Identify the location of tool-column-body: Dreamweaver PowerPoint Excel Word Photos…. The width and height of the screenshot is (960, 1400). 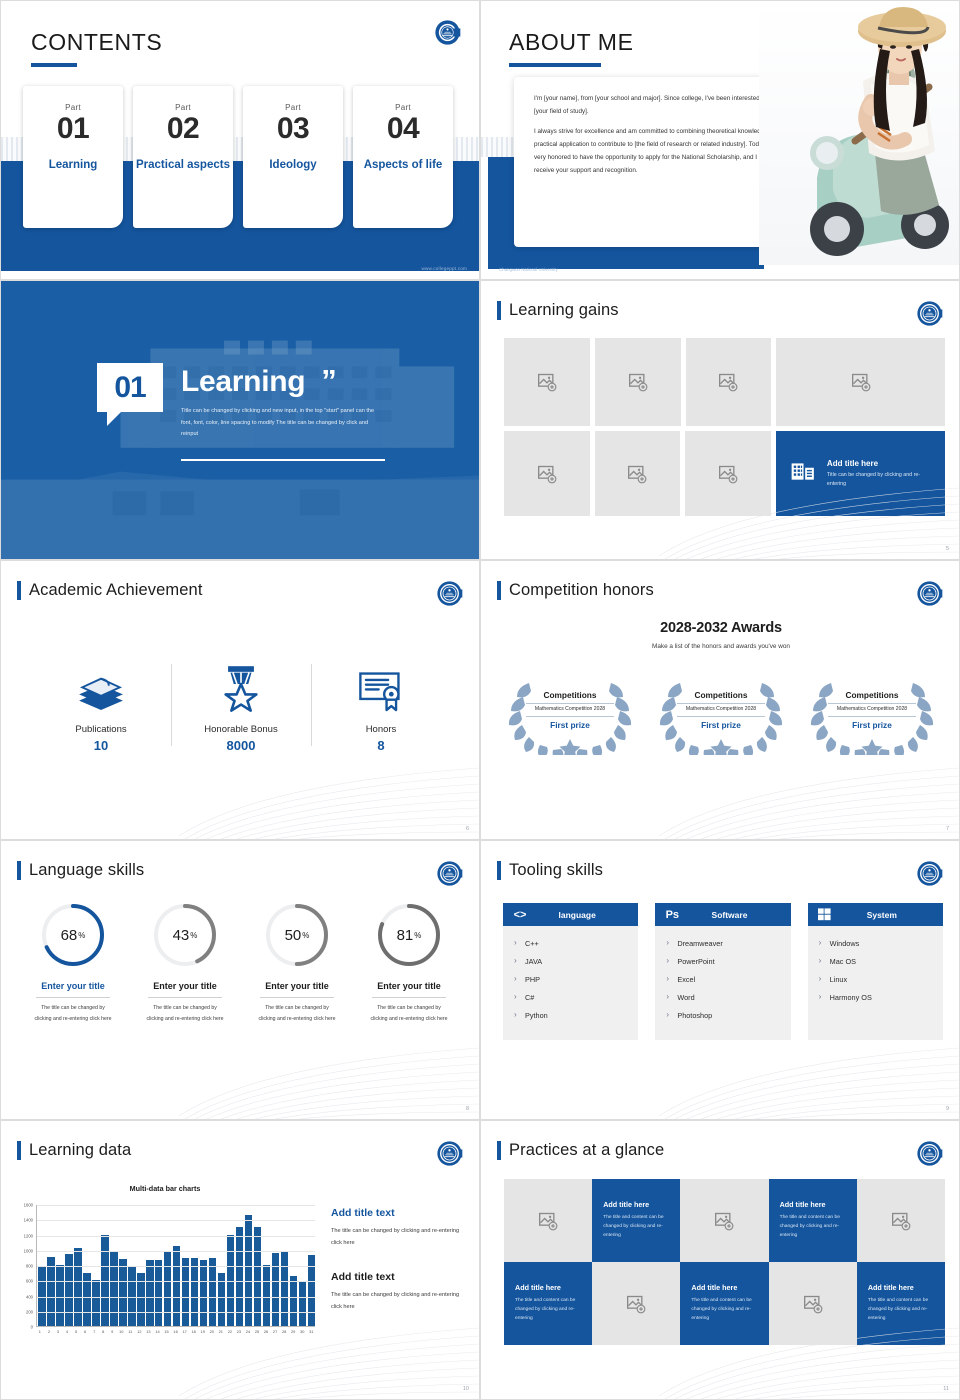
(723, 983).